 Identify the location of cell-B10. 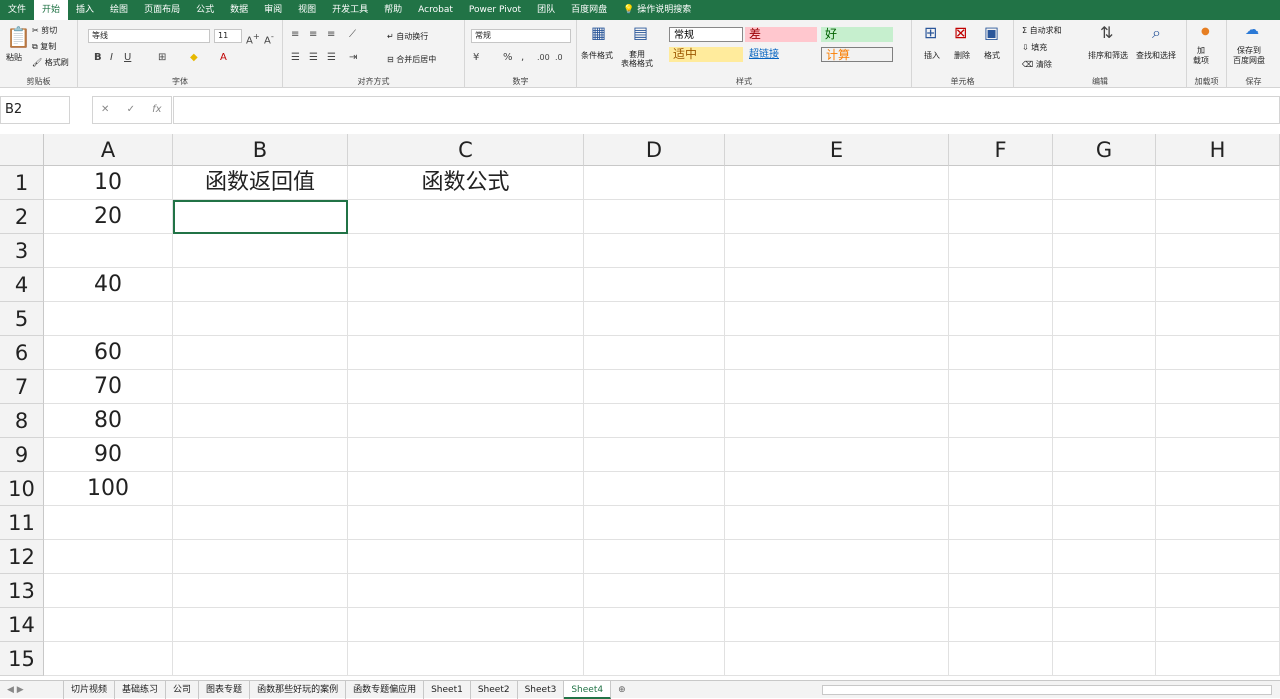
(260, 489).